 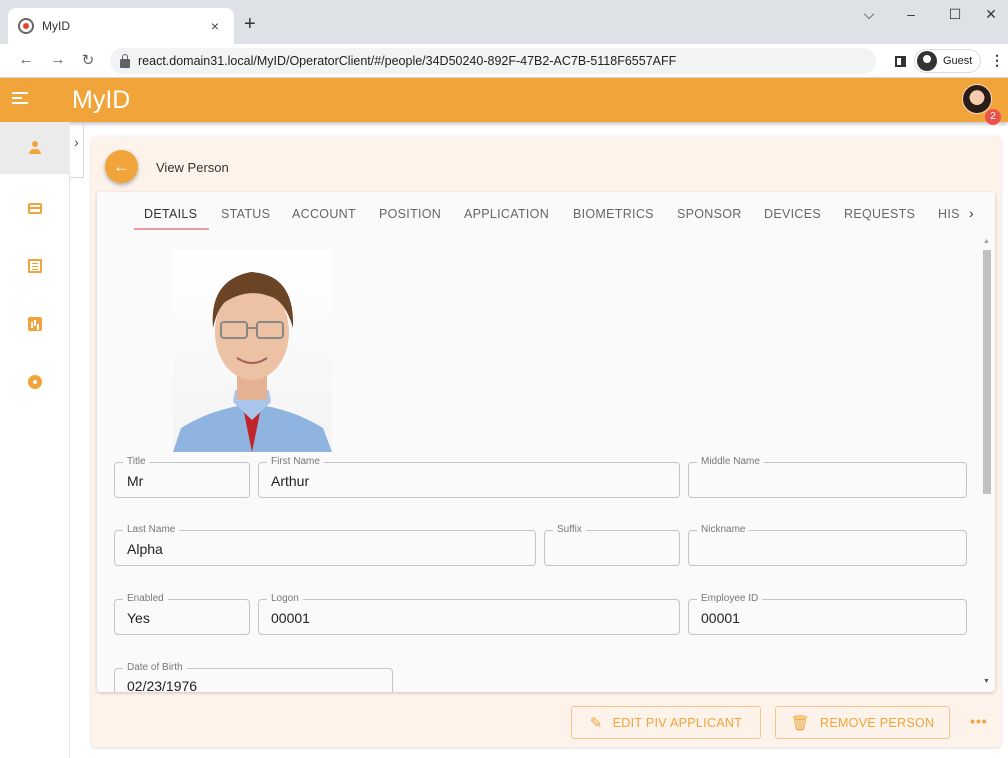 What do you see at coordinates (182, 477) in the screenshot?
I see `title-field: Title Mr` at bounding box center [182, 477].